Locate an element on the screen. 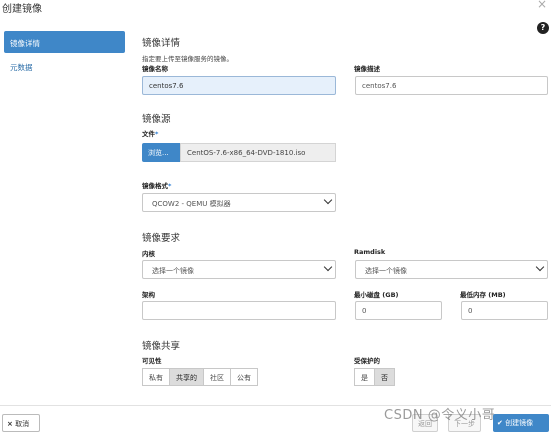  create-image-label: 创建镜像 is located at coordinates (519, 423).